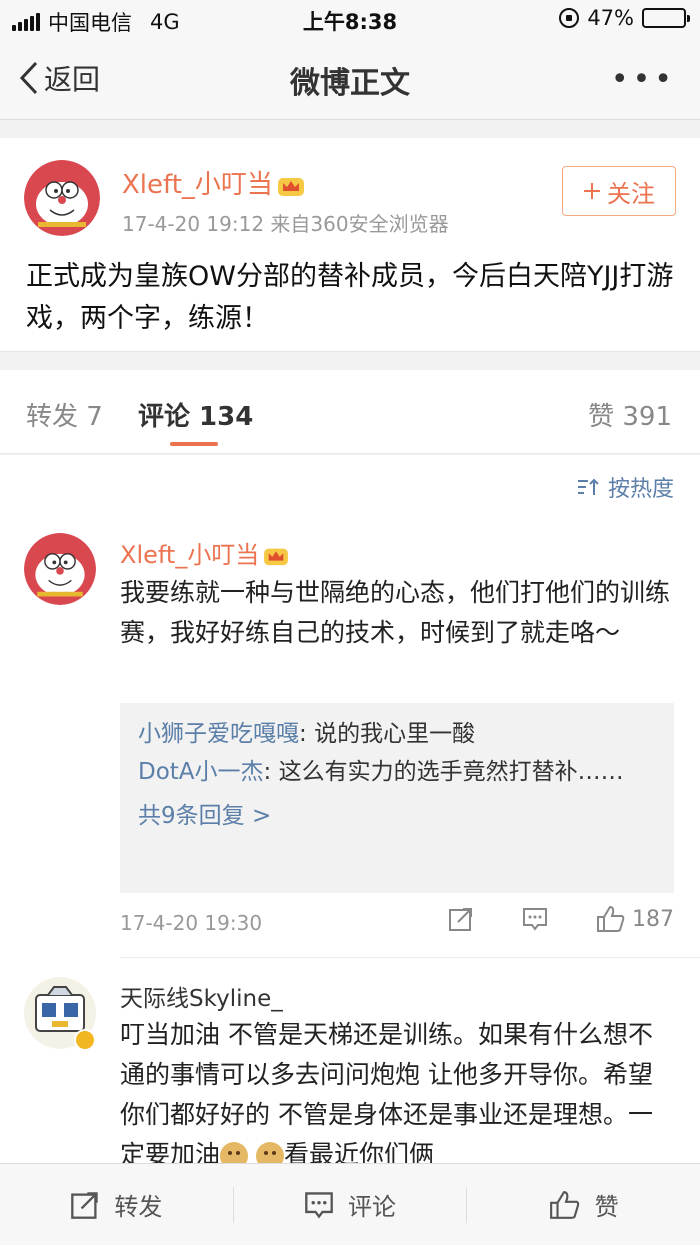  Describe the element at coordinates (653, 919) in the screenshot. I see `like-count: 187` at that location.